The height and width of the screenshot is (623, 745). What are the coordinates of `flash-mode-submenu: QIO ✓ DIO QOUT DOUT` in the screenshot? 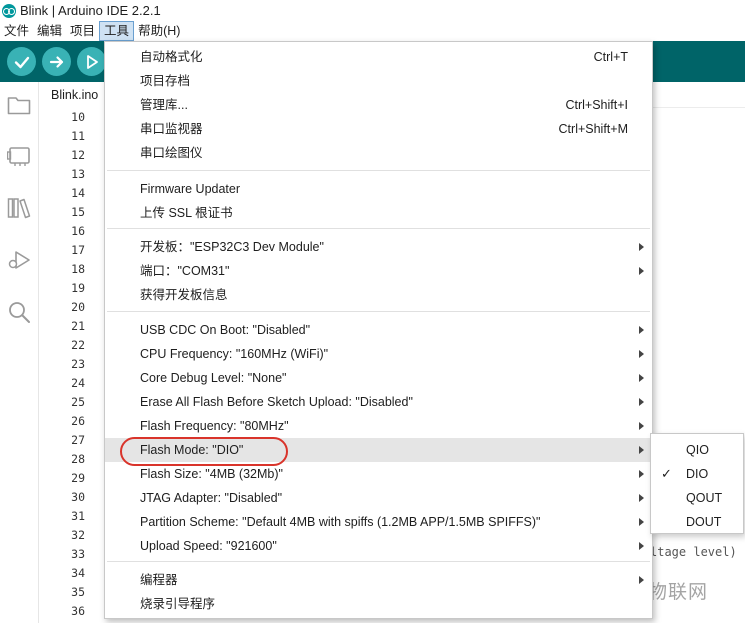 It's located at (697, 483).